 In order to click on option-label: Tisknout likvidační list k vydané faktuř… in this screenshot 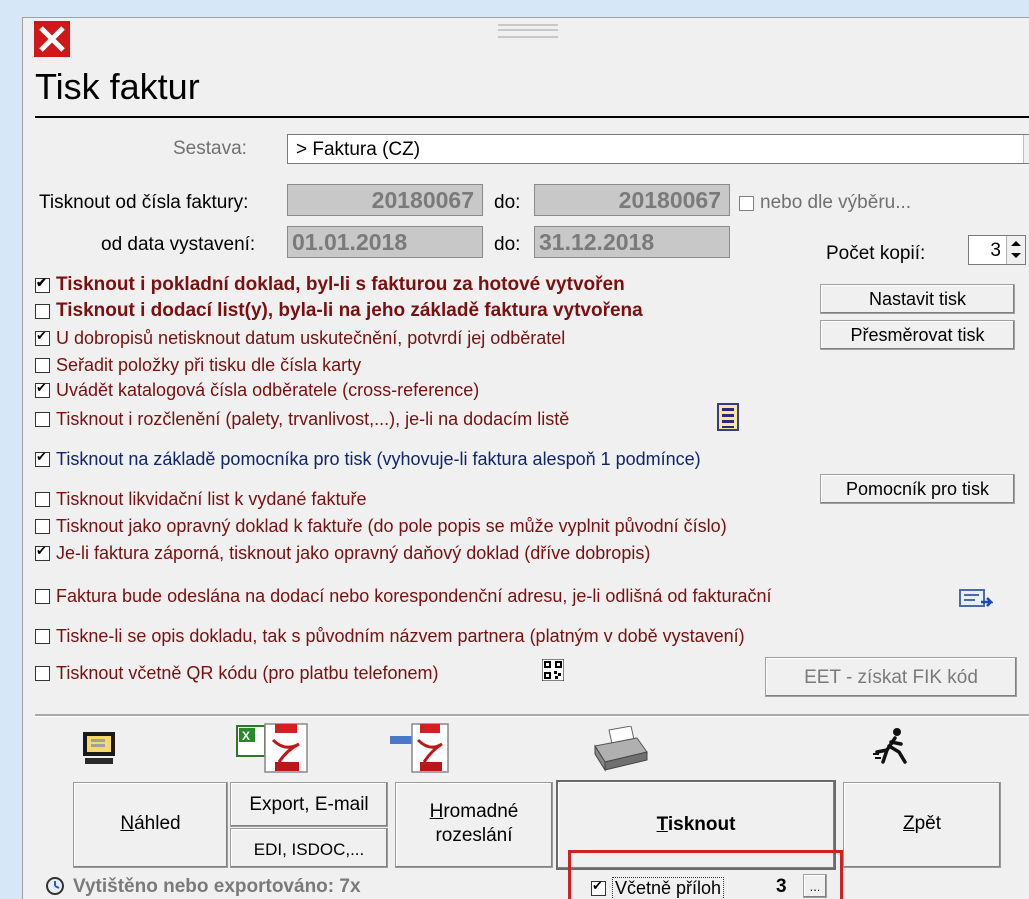, I will do `click(211, 499)`.